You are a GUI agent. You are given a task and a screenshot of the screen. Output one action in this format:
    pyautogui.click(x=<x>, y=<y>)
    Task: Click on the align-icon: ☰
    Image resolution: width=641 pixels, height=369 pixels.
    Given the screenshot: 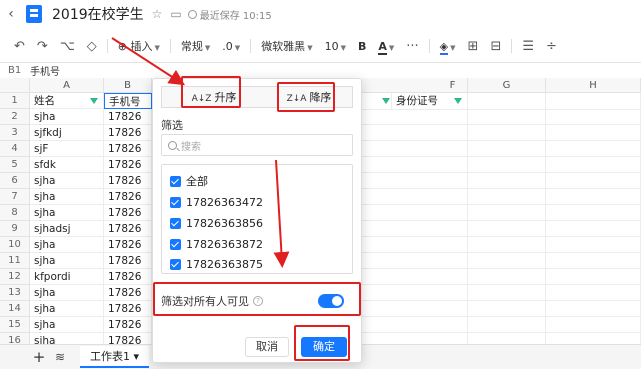 What is the action you would take?
    pyautogui.click(x=528, y=46)
    